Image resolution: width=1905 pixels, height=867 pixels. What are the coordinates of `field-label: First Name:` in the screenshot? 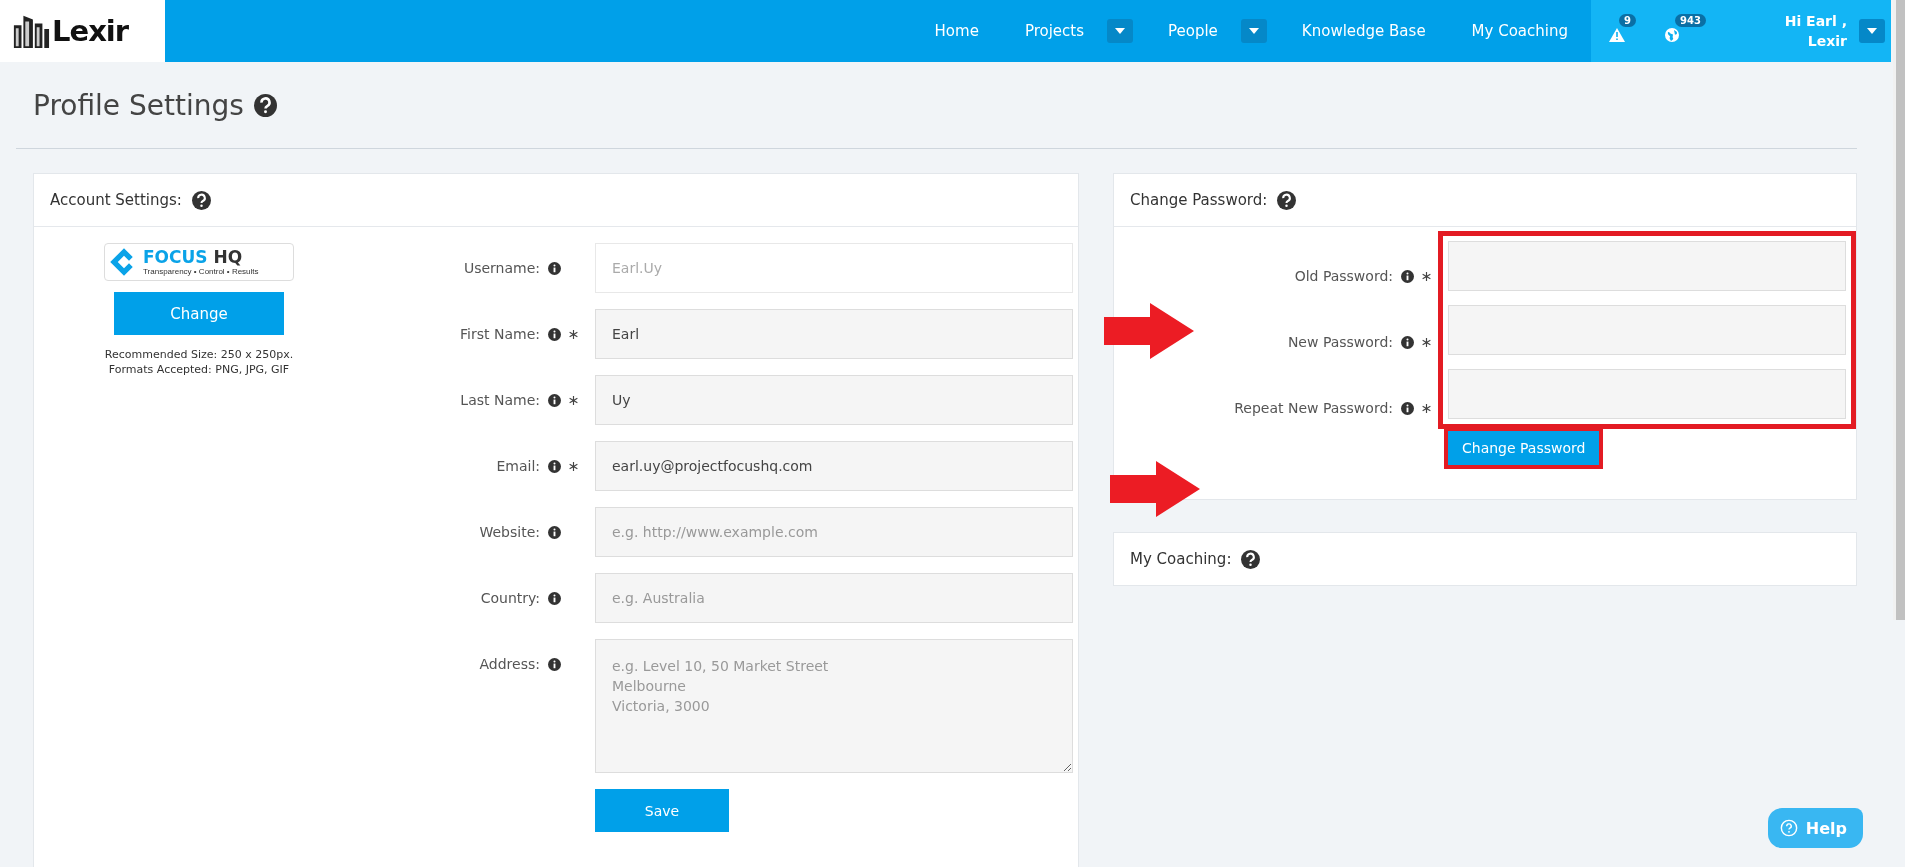 It's located at (500, 334).